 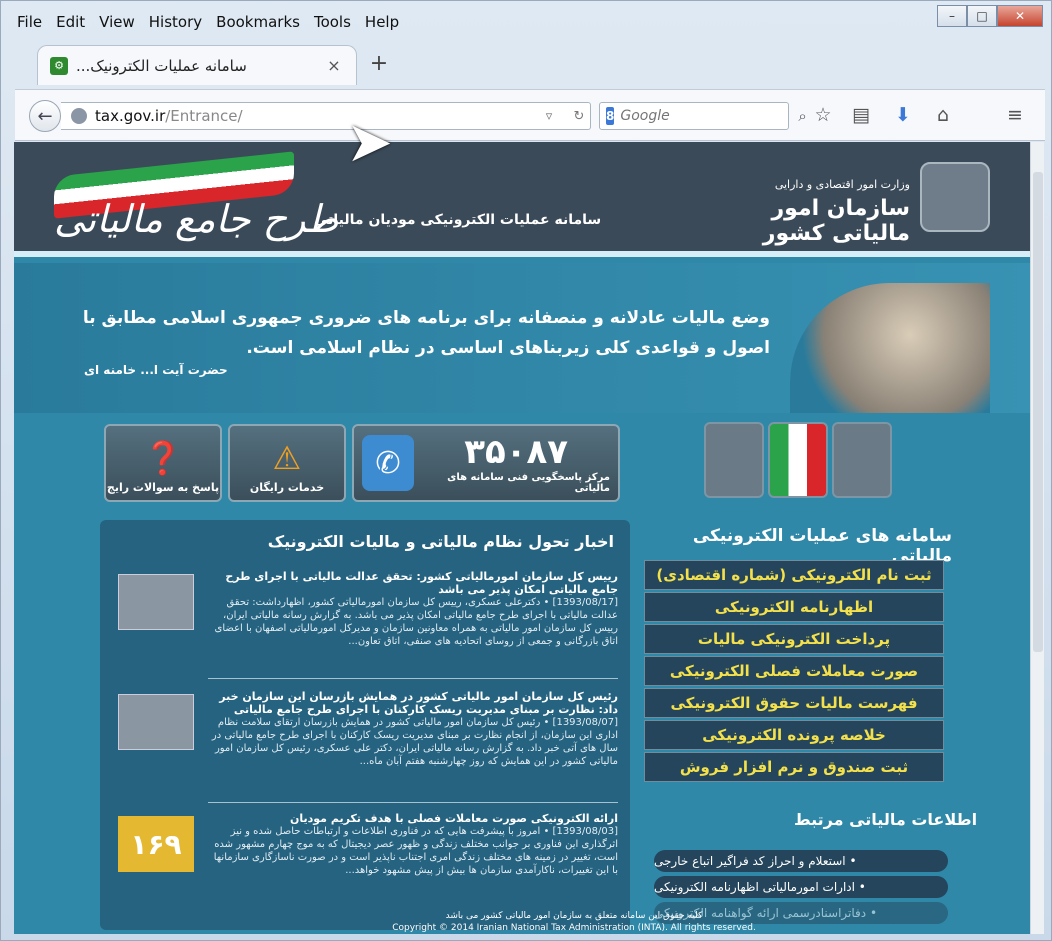 I want to click on project-logo: طرح جامع مالیاتی, so click(x=196, y=219).